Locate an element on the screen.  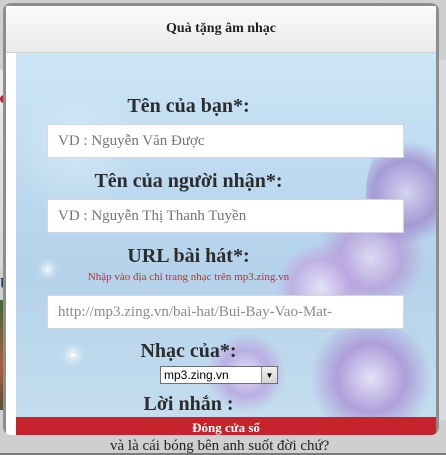
music-source-label: Nhạc của*: is located at coordinates (188, 351).